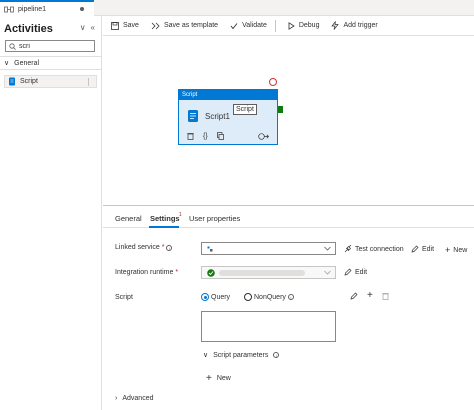 This screenshot has height=410, width=474. What do you see at coordinates (214, 218) in the screenshot?
I see `tab-user-properties: User properties` at bounding box center [214, 218].